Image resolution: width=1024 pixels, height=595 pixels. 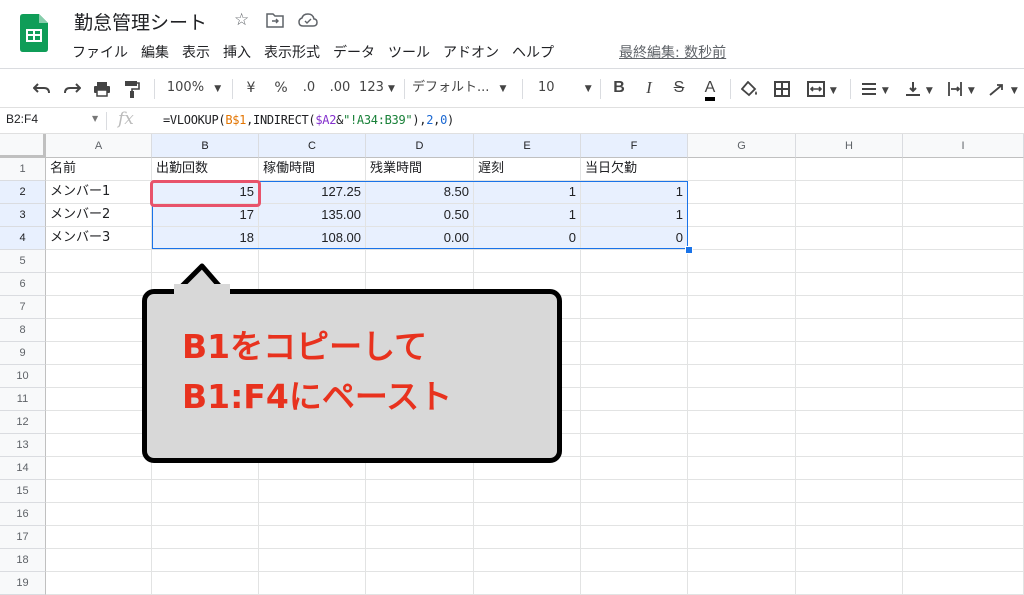 What do you see at coordinates (963, 146) in the screenshot?
I see `column-header-i: I` at bounding box center [963, 146].